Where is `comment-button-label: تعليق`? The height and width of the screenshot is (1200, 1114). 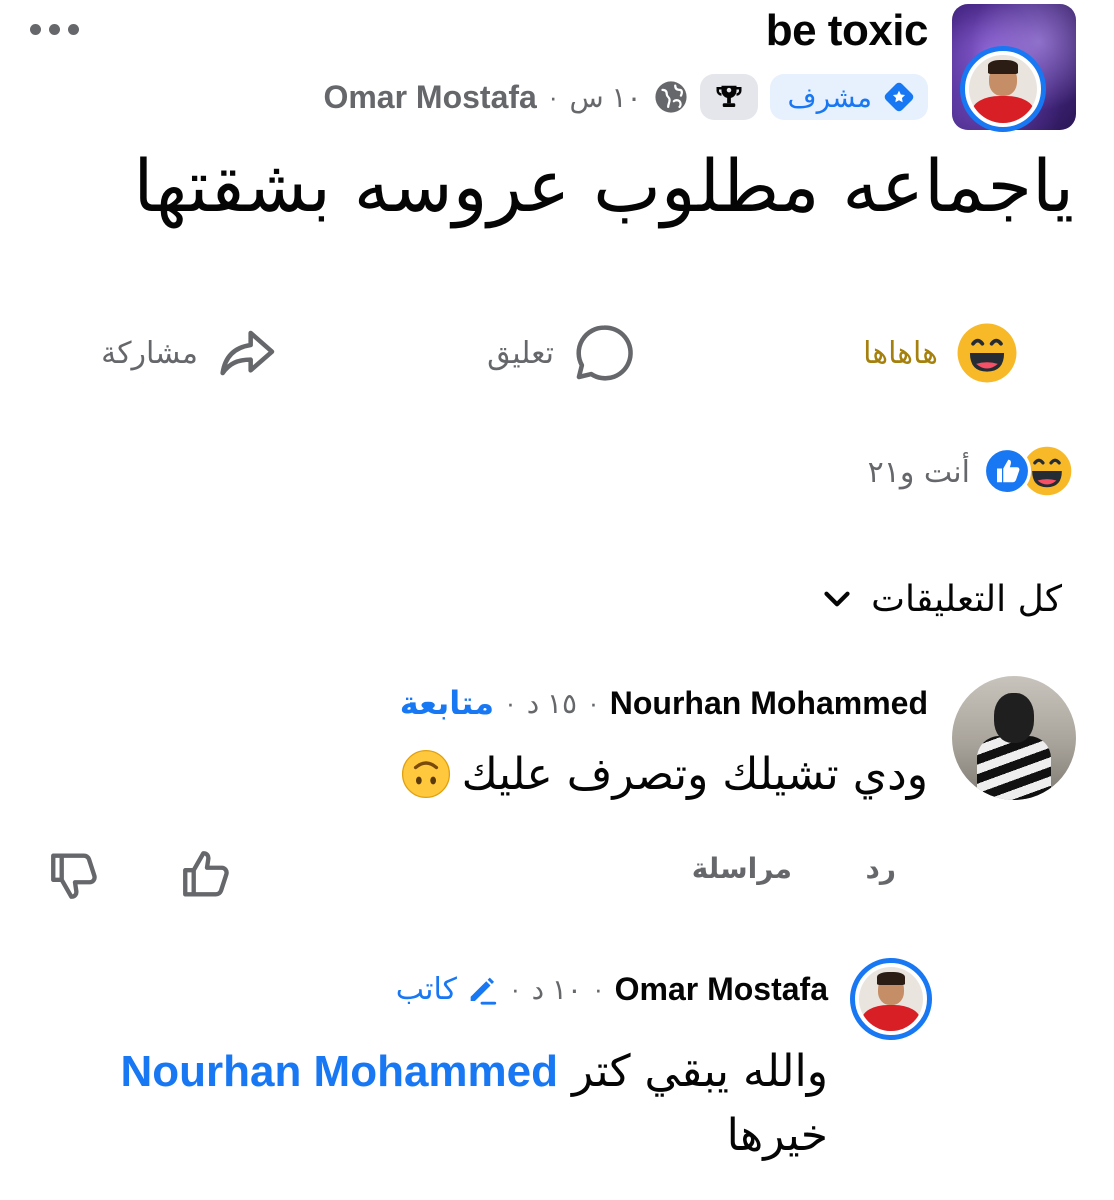
comment-button-label: تعليق is located at coordinates (520, 353).